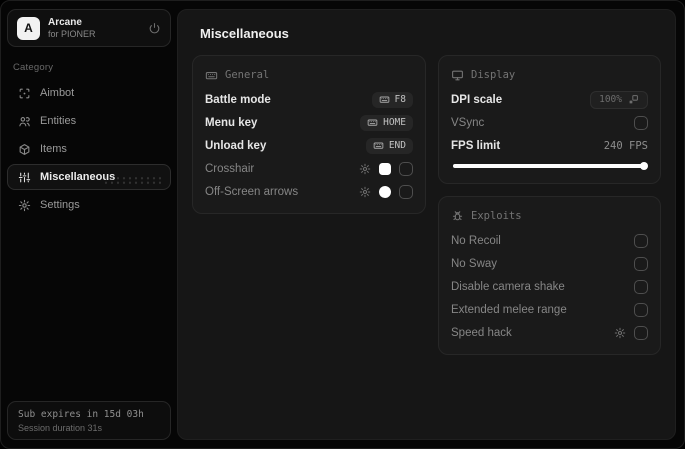 This screenshot has height=449, width=685. What do you see at coordinates (28, 28) in the screenshot?
I see `app-logo: A` at bounding box center [28, 28].